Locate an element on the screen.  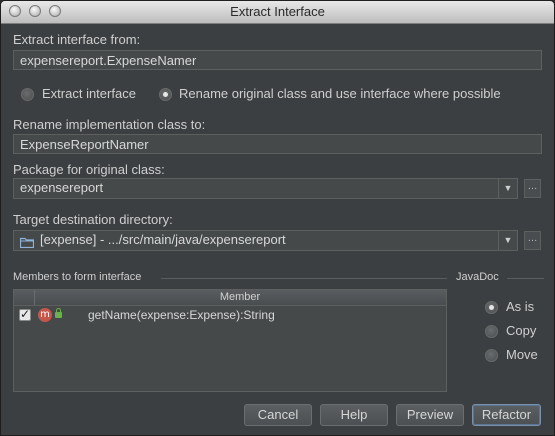
target-dir-label: Target destination directory: is located at coordinates (93, 219).